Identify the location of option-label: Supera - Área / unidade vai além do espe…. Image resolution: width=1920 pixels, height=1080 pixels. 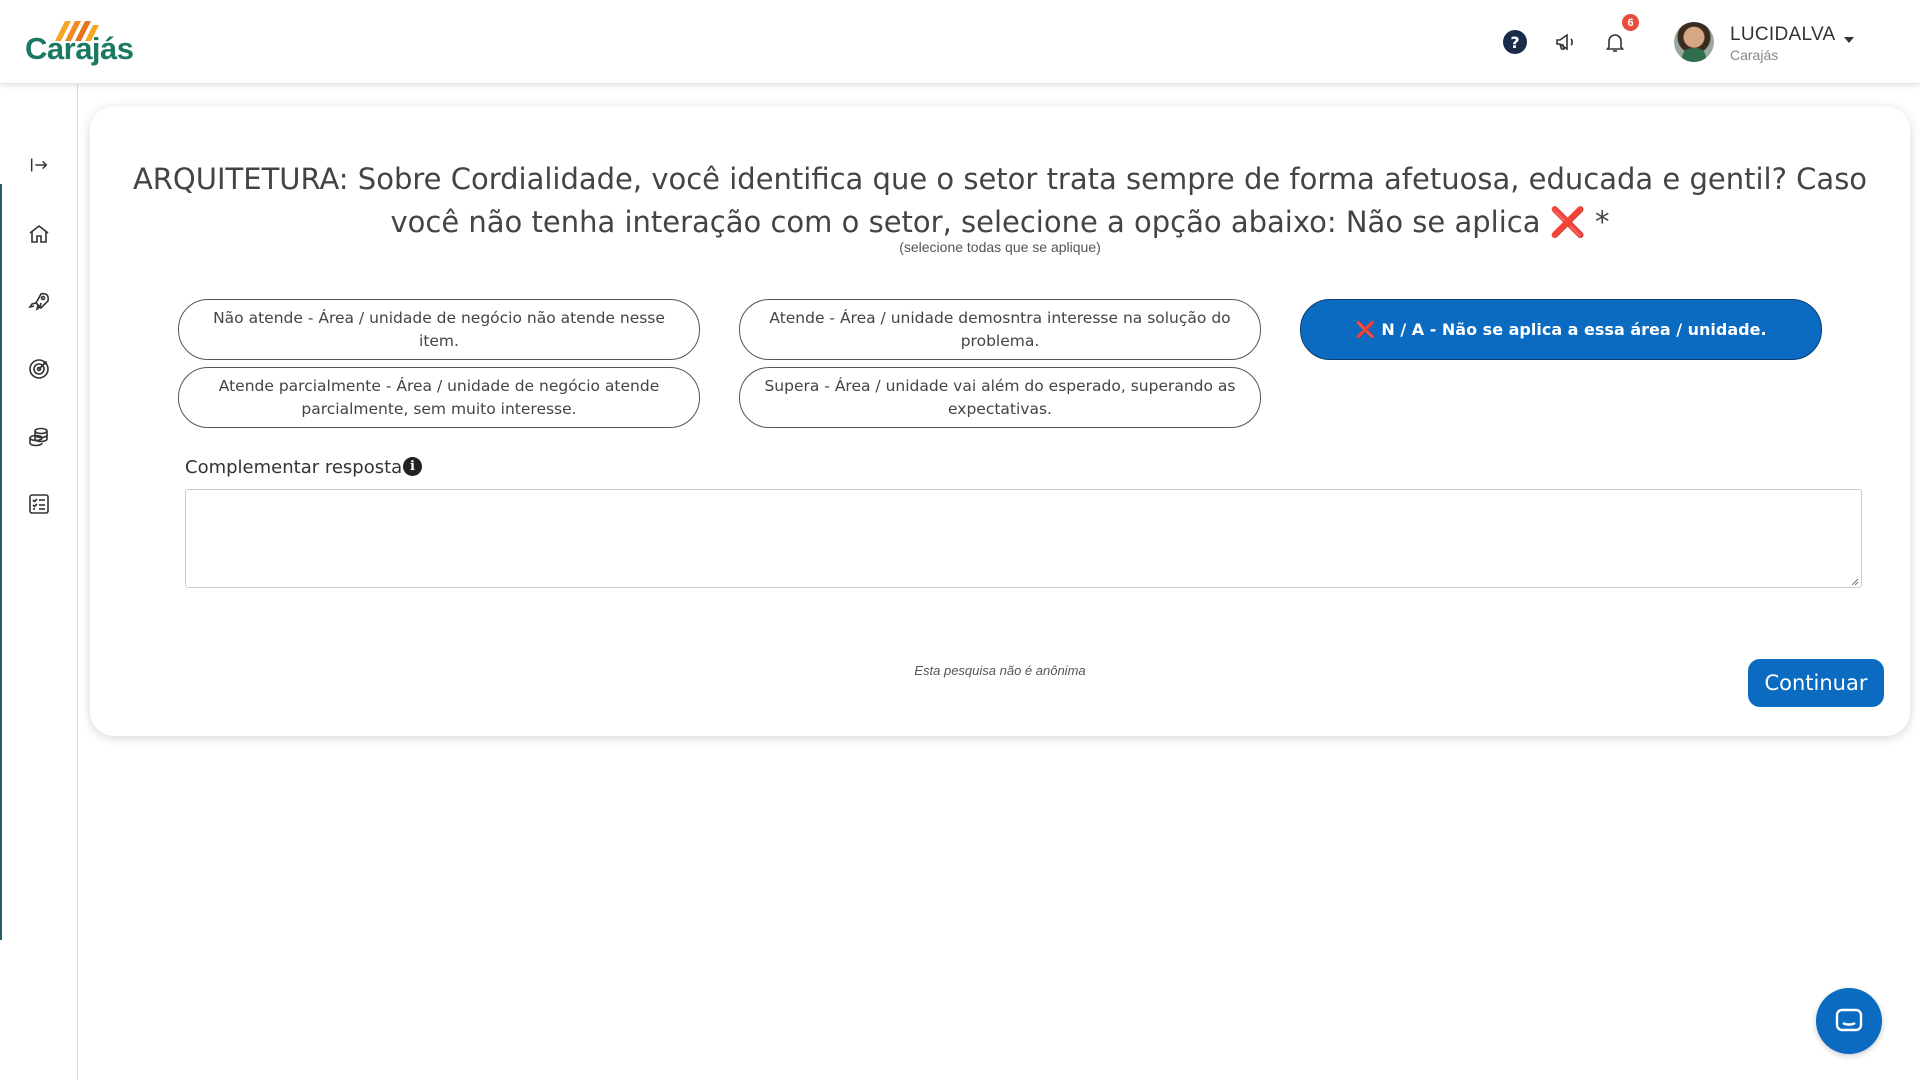
(1000, 397).